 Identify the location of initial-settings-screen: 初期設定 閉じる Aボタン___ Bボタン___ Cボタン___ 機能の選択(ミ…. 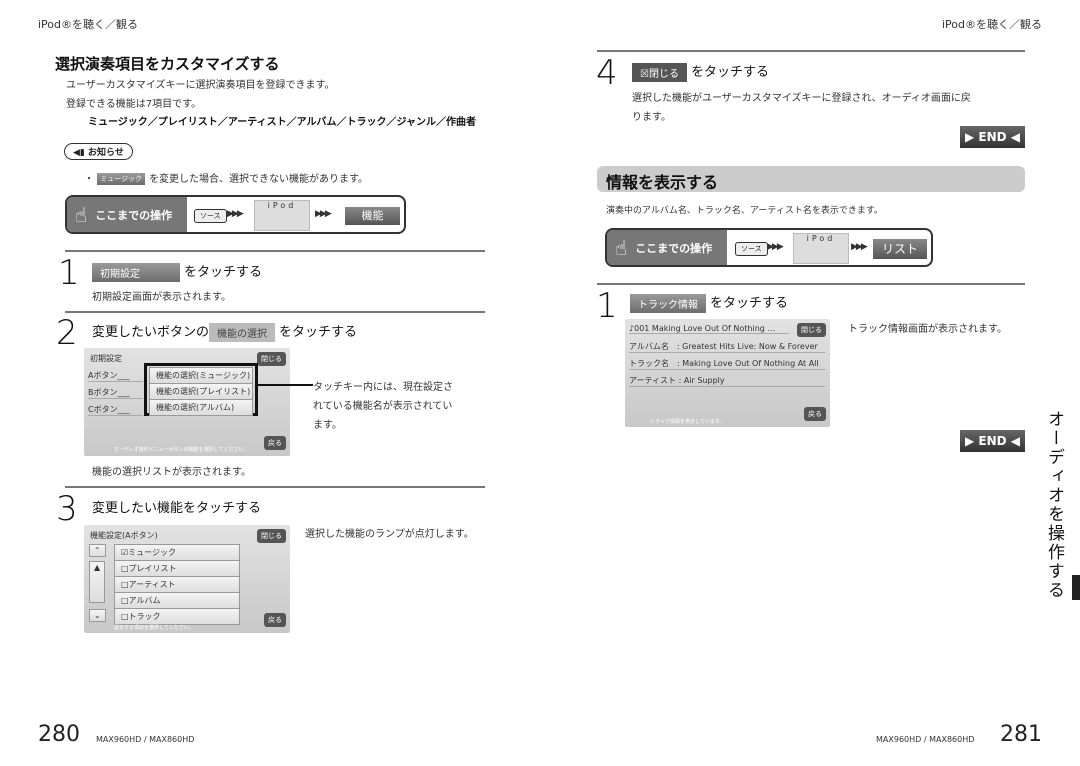
(187, 402).